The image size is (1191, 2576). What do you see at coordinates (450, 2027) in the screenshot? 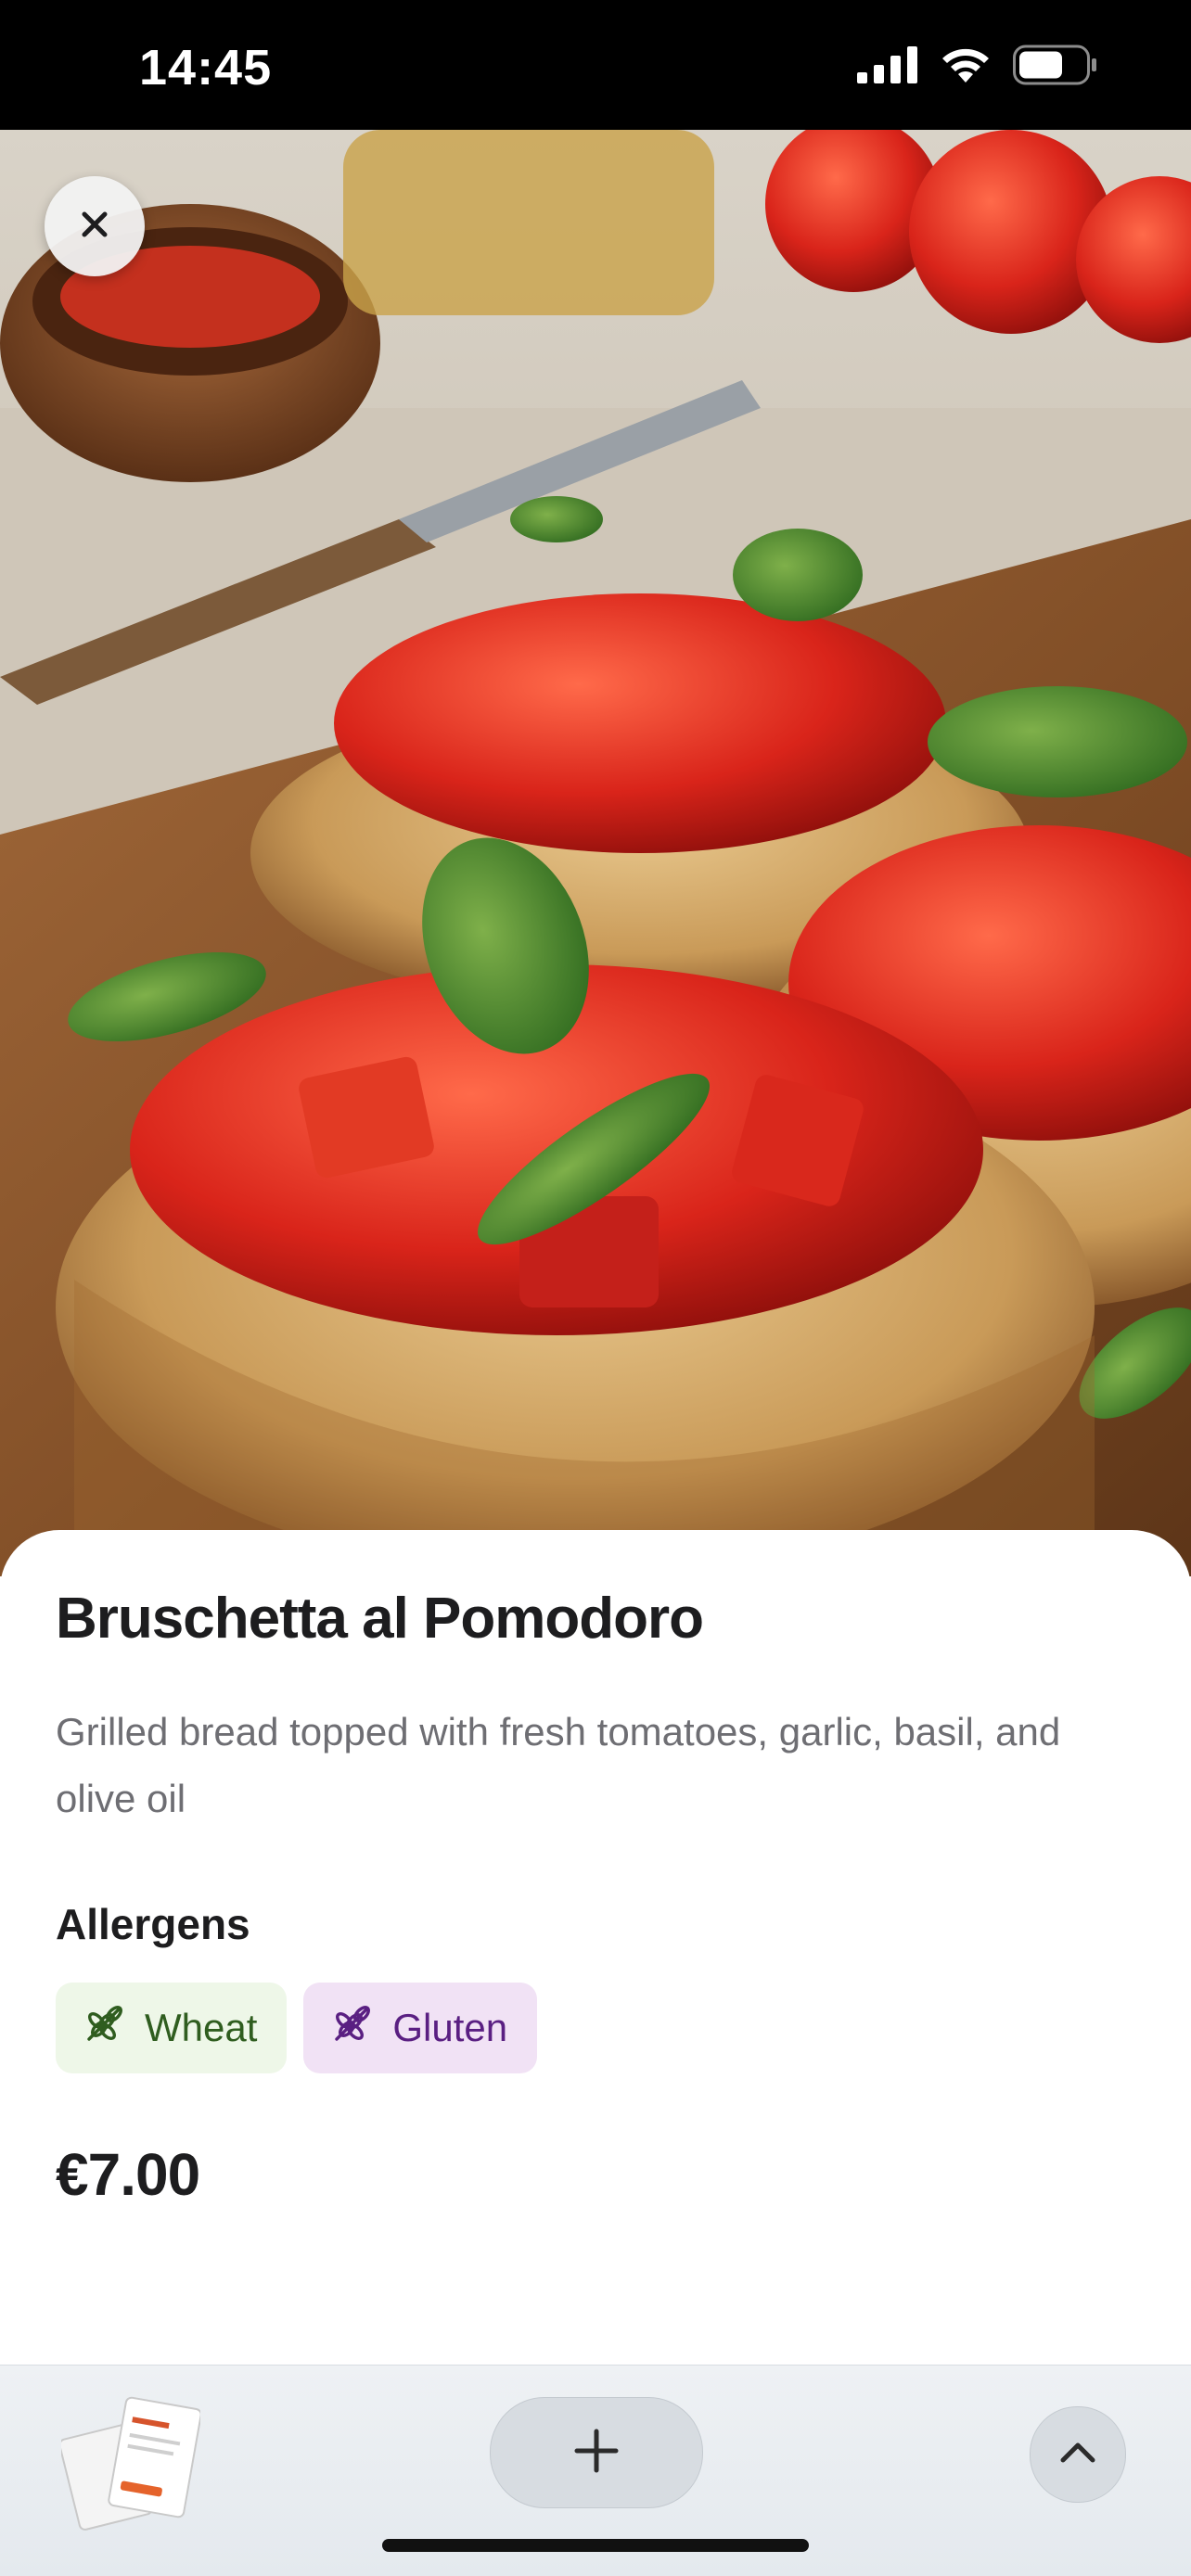
I see `allergen-label: Gluten` at bounding box center [450, 2027].